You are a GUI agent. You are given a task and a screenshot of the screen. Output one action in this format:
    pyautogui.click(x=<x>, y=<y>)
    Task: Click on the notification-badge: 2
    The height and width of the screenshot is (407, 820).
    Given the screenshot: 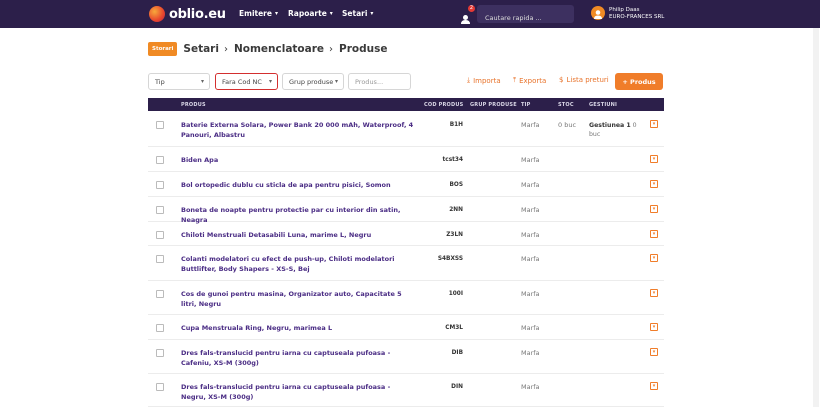 What is the action you would take?
    pyautogui.click(x=471, y=8)
    